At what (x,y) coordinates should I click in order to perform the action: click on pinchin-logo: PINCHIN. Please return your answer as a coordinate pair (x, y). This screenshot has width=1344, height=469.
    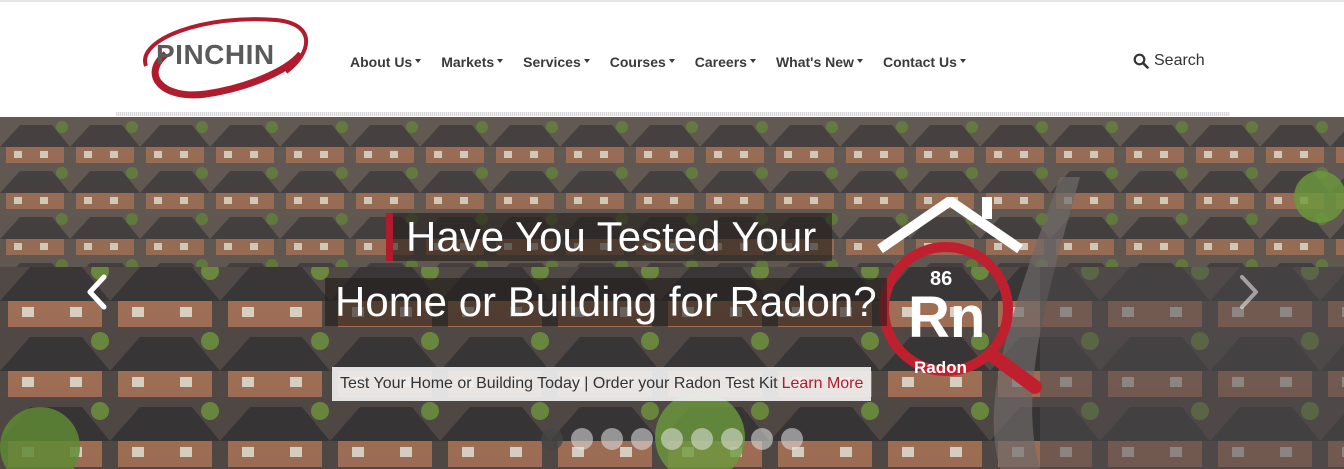
    Looking at the image, I should click on (224, 57).